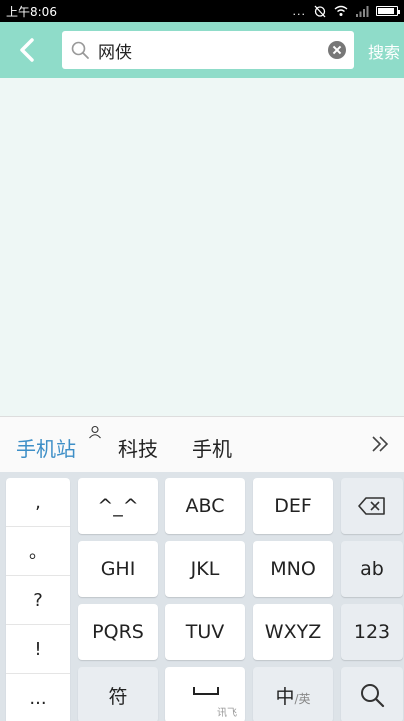 Image resolution: width=404 pixels, height=721 pixels. I want to click on search-button: 搜索, so click(384, 51).